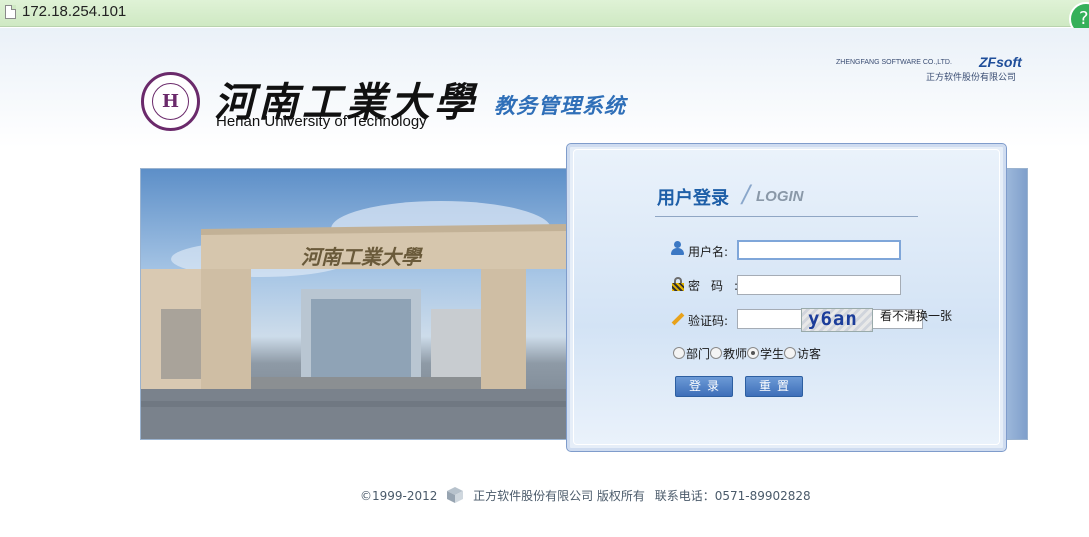 Image resolution: width=1089 pixels, height=537 pixels. I want to click on role-option-student: 学生, so click(765, 353).